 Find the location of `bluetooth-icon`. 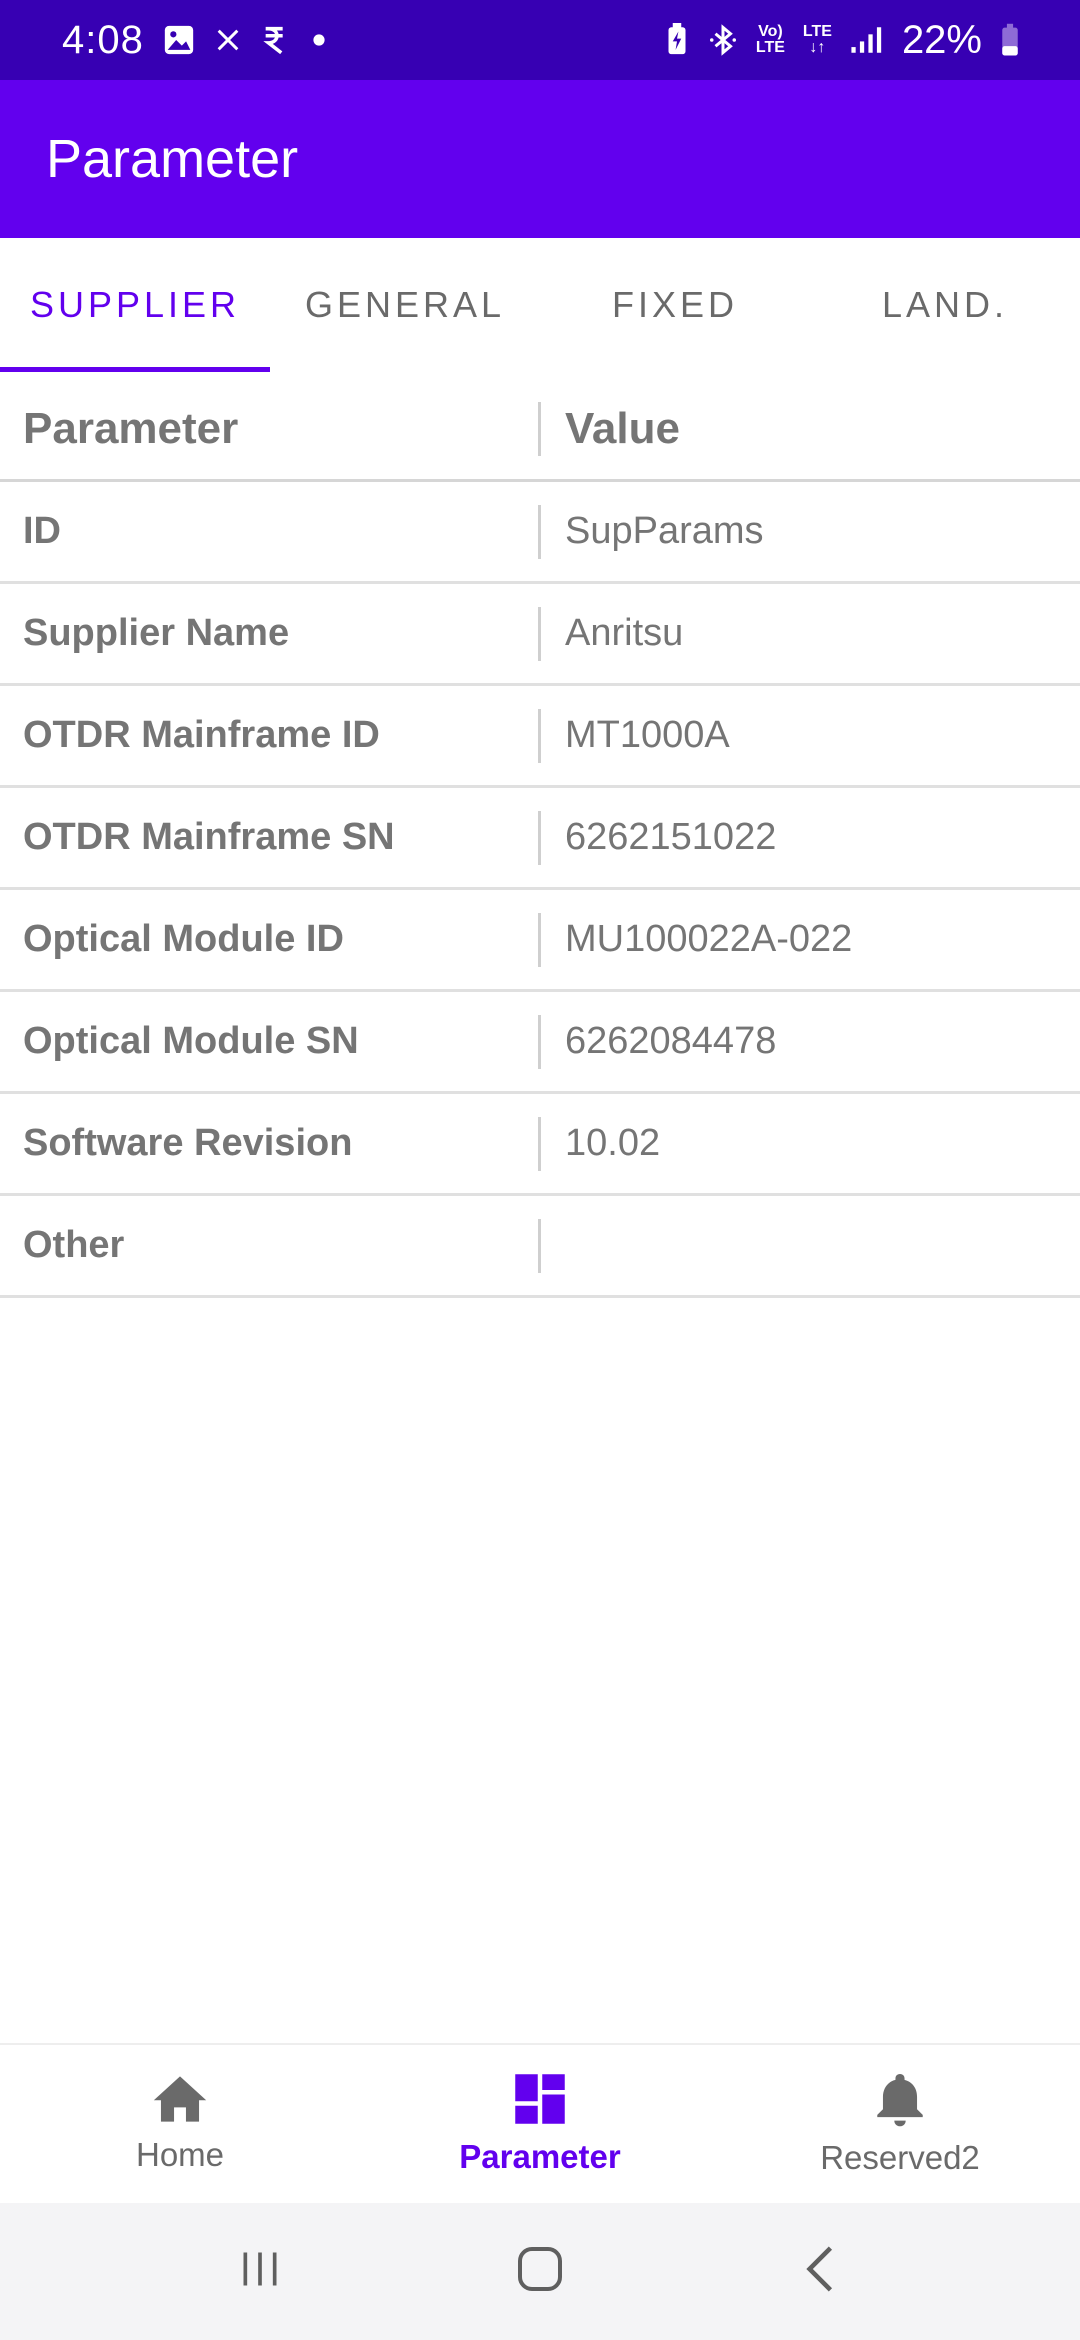

bluetooth-icon is located at coordinates (723, 40).